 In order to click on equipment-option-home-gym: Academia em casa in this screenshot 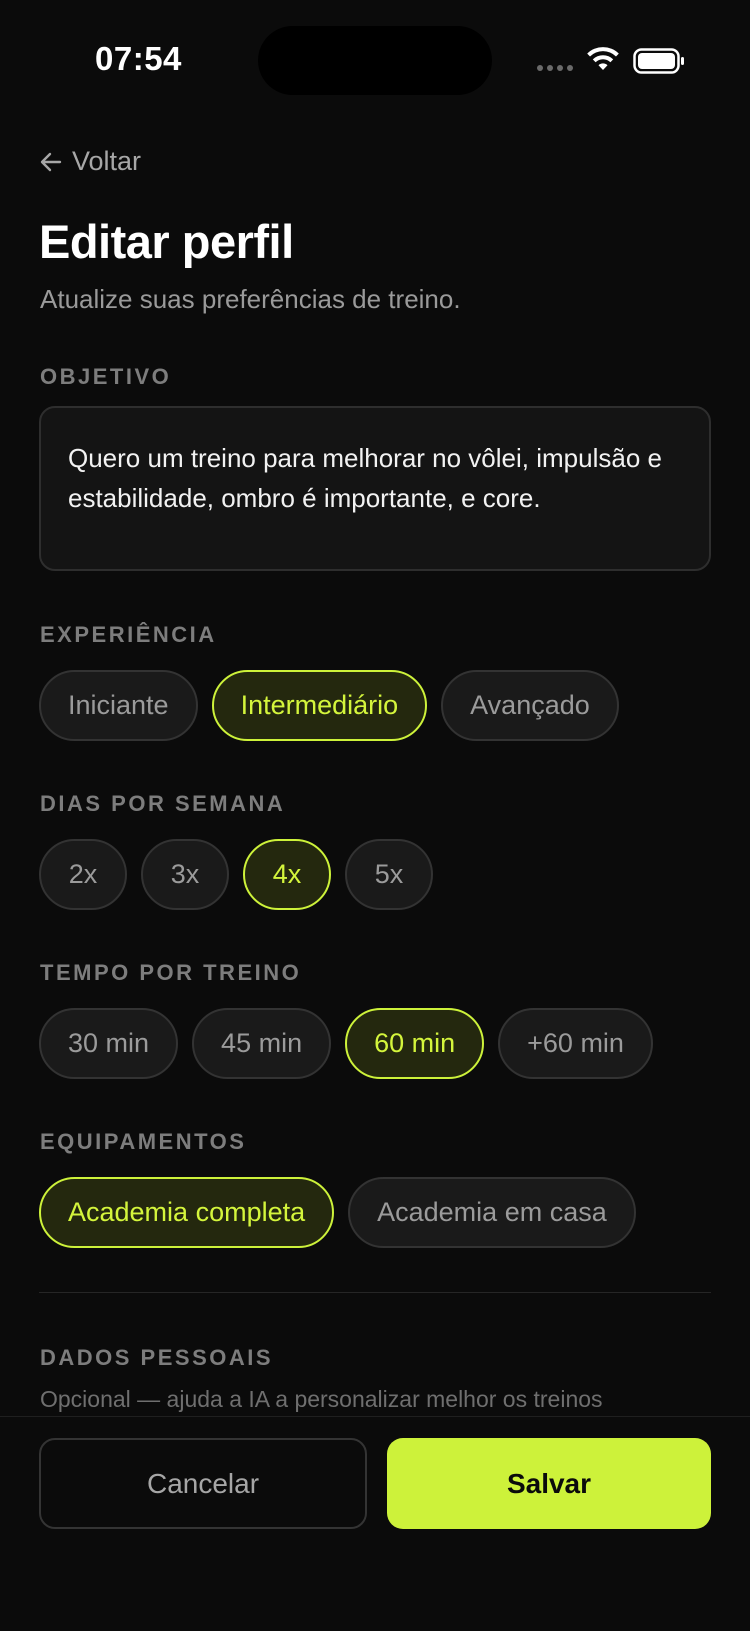, I will do `click(492, 1212)`.